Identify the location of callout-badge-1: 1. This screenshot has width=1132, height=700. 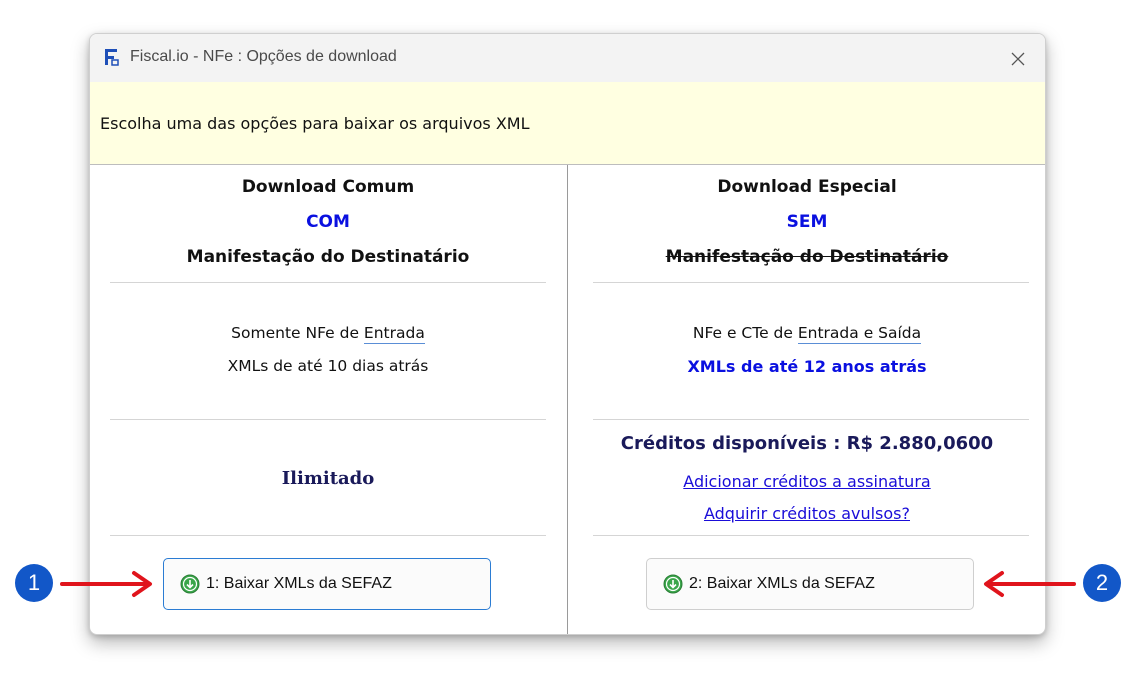
(34, 583).